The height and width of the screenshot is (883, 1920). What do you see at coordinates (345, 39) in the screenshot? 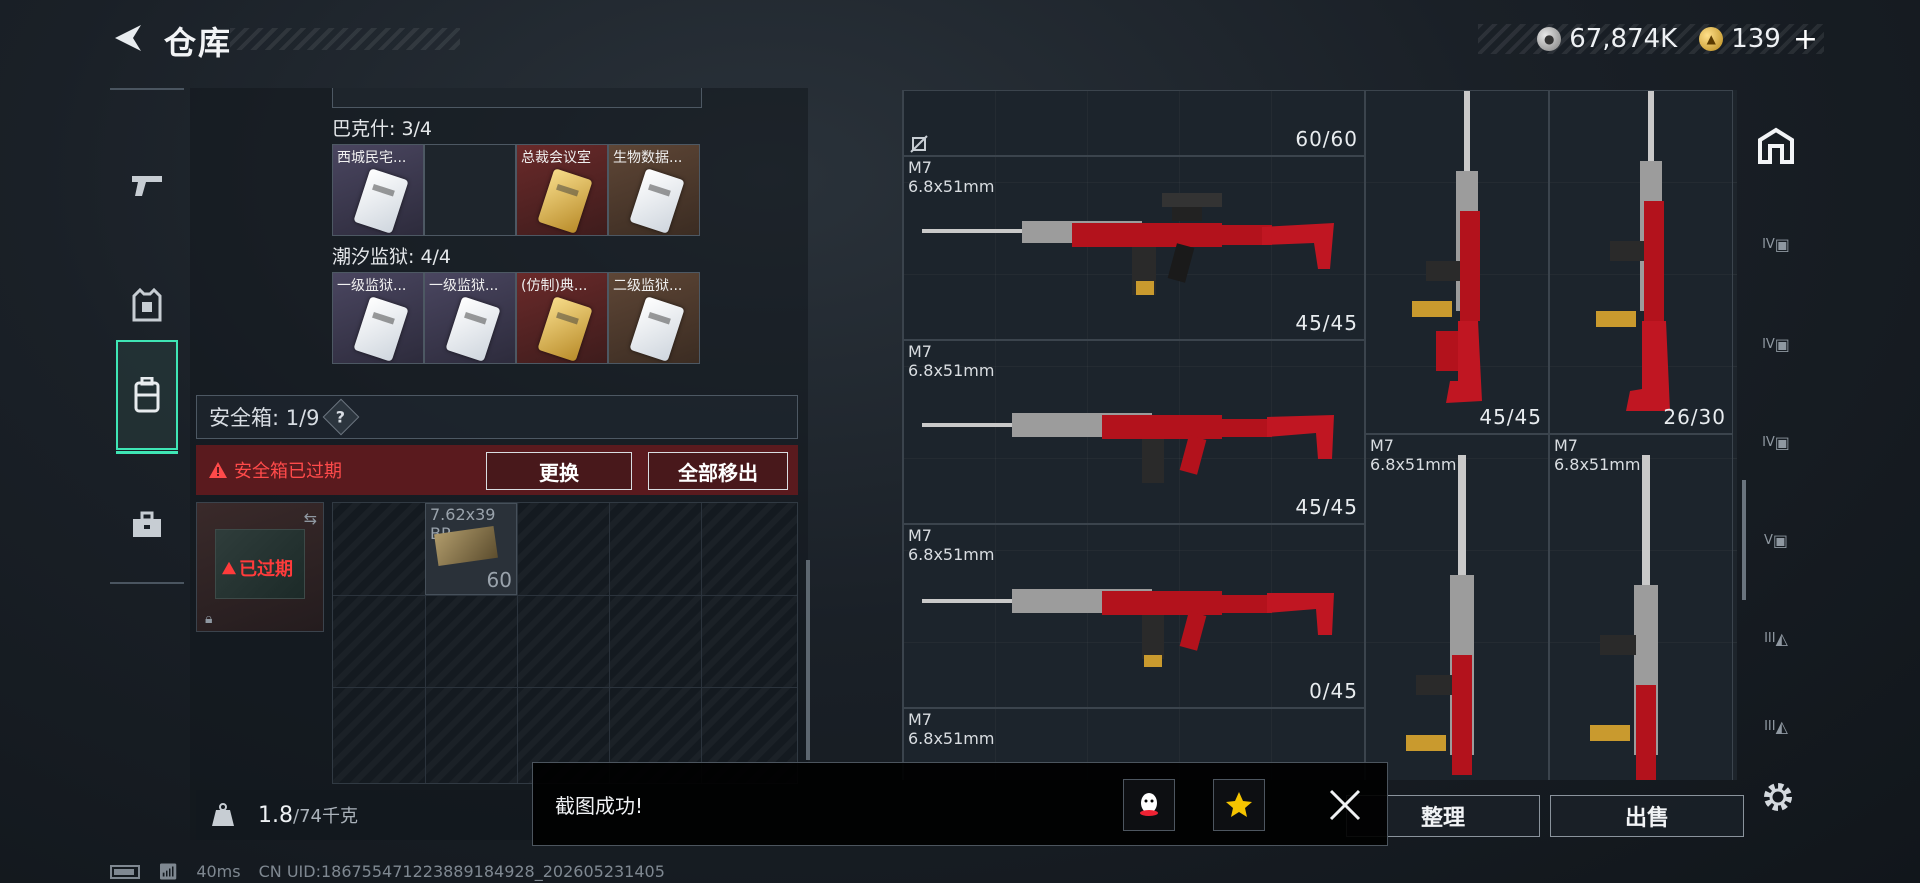
I see `title-decoration` at bounding box center [345, 39].